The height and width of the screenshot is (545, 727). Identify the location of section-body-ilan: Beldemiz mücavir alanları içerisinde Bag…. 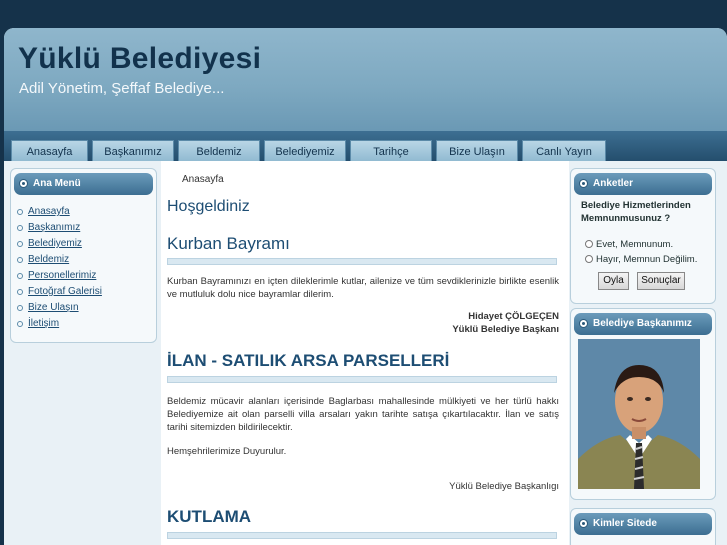
(363, 414).